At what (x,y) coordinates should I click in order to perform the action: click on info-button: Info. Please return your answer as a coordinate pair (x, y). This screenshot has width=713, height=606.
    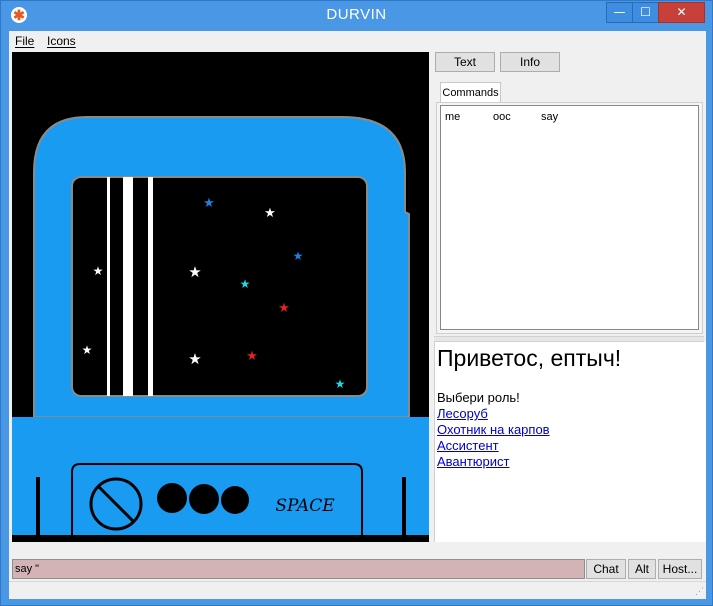
    Looking at the image, I should click on (530, 62).